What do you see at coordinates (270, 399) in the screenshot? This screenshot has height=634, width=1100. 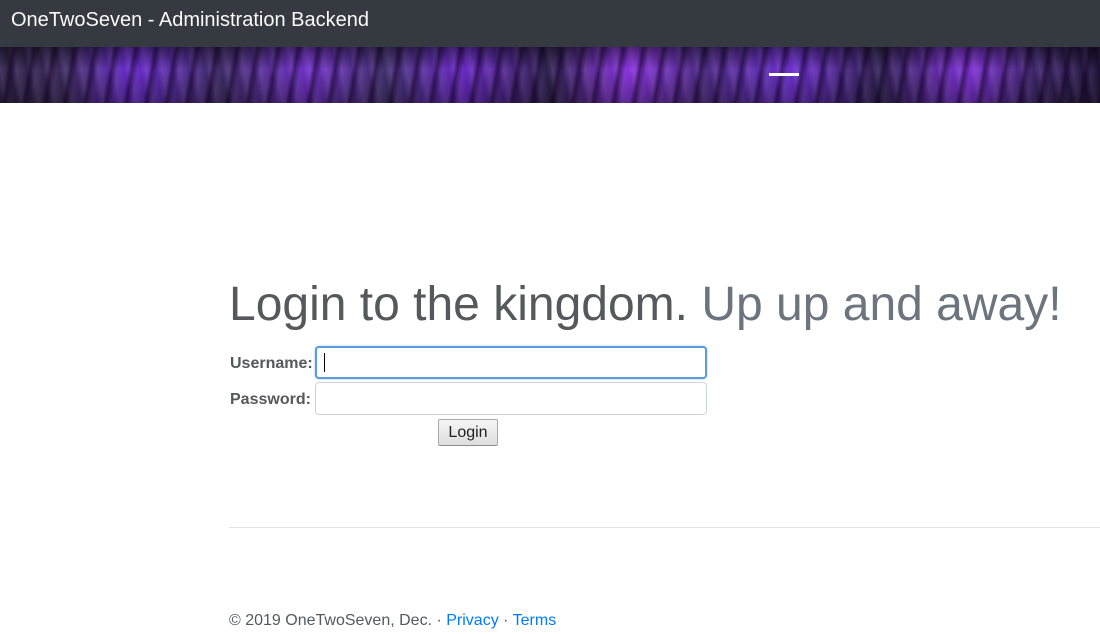 I see `password-label: Password:` at bounding box center [270, 399].